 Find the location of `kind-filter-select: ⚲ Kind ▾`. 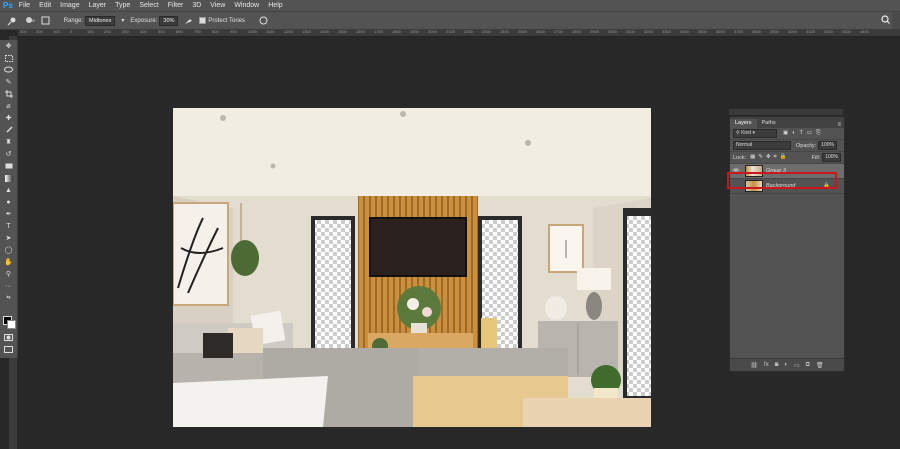

kind-filter-select: ⚲ Kind ▾ is located at coordinates (755, 133).